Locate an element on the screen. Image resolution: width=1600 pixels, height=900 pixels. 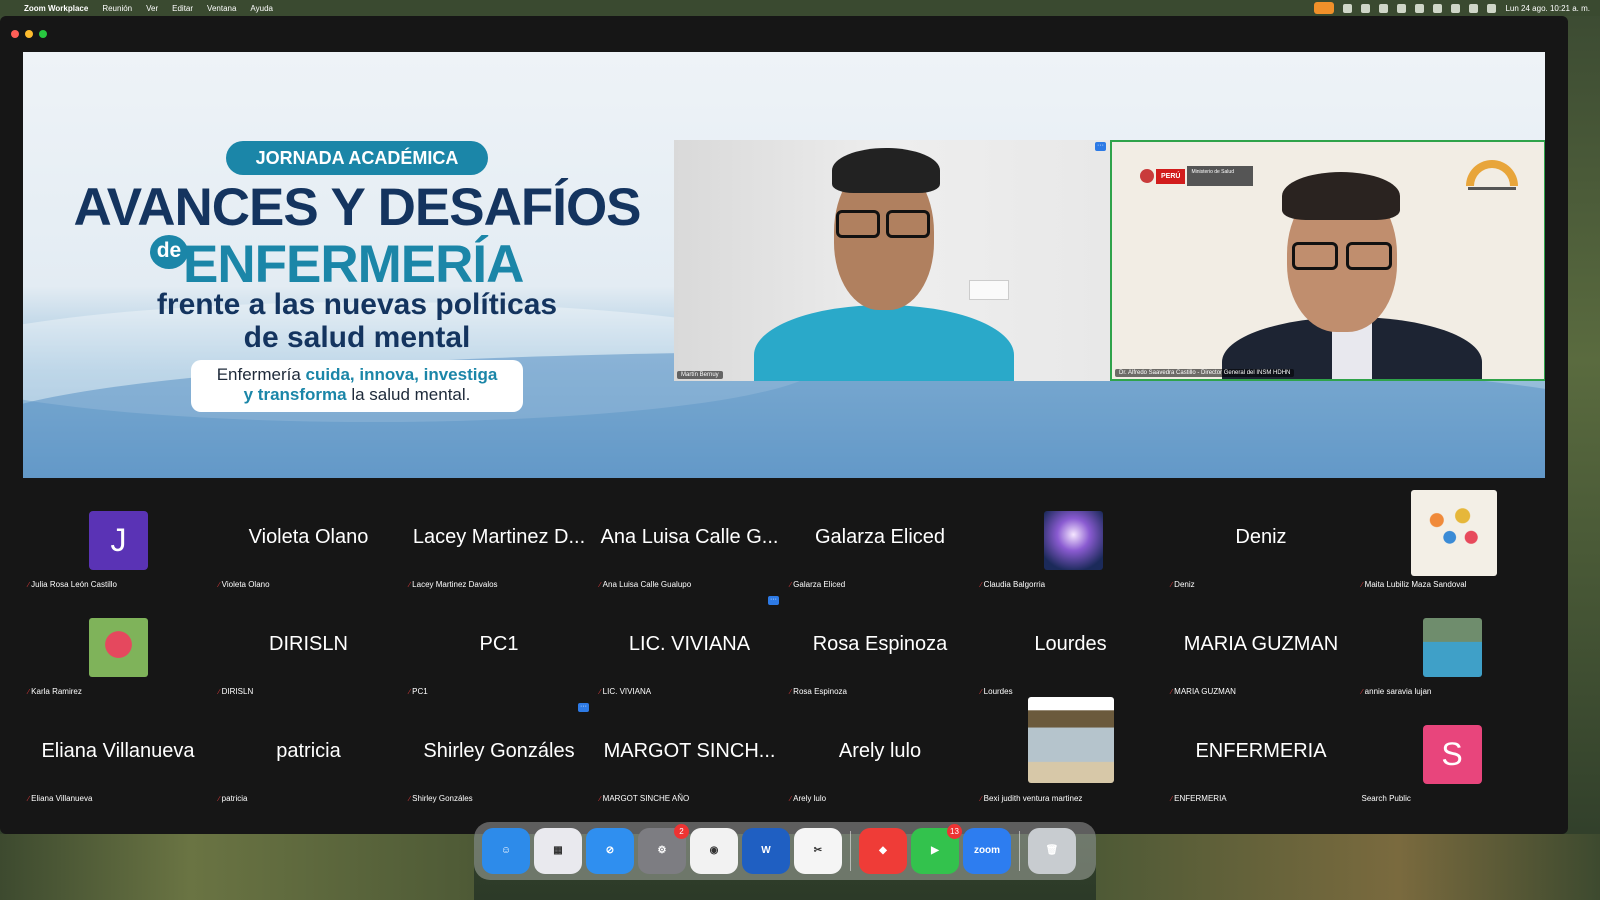
focus-icon is located at coordinates (1420, 8).